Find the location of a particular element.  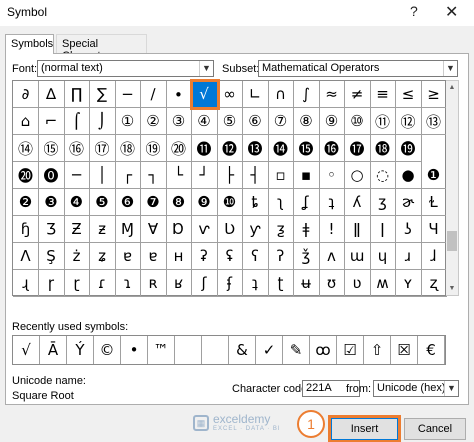

symbol-cell: ʖ is located at coordinates (408, 229).